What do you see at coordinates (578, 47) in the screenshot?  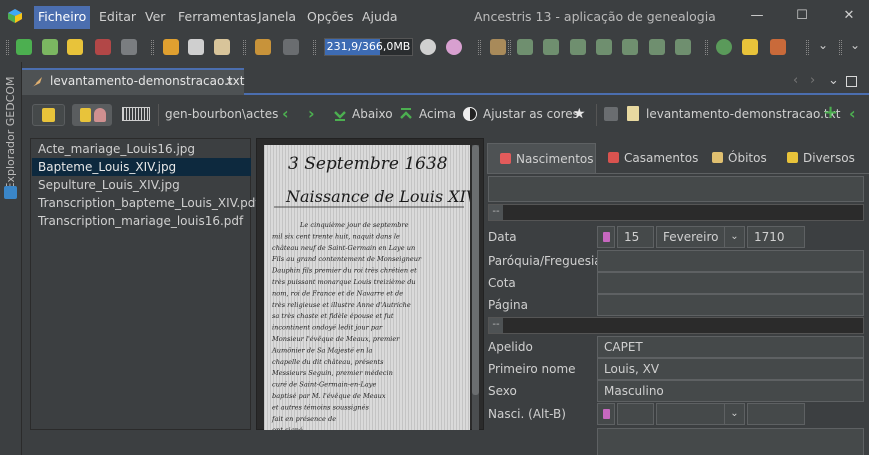 I see `group-icon` at bounding box center [578, 47].